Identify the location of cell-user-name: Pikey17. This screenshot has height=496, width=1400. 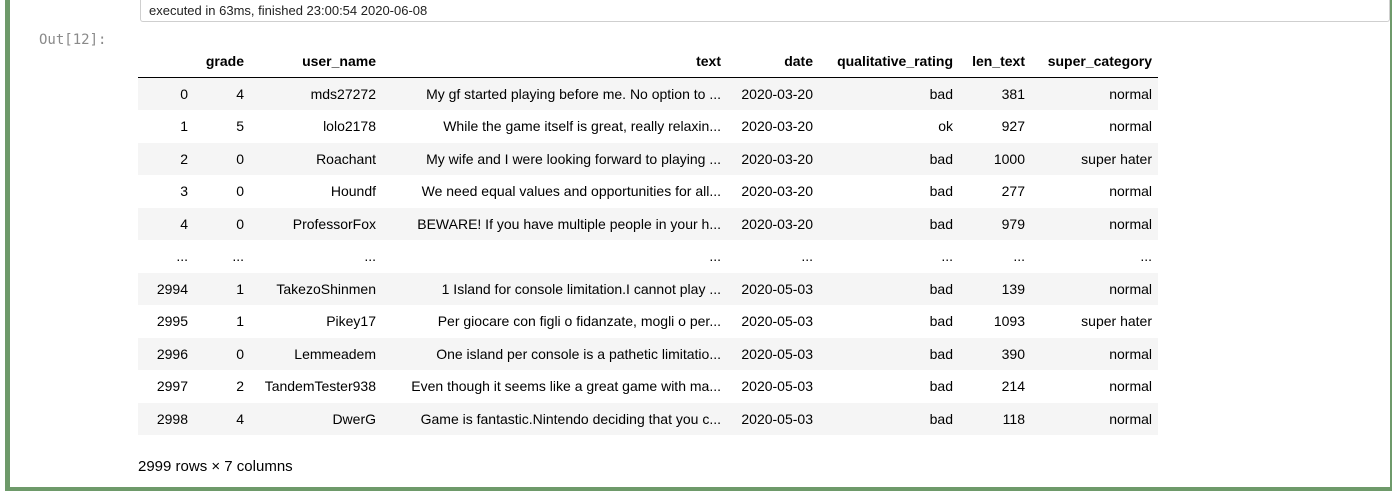
(351, 321).